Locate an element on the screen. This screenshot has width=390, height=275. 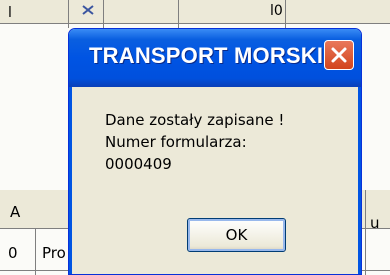
top-row is located at coordinates (195, 11).